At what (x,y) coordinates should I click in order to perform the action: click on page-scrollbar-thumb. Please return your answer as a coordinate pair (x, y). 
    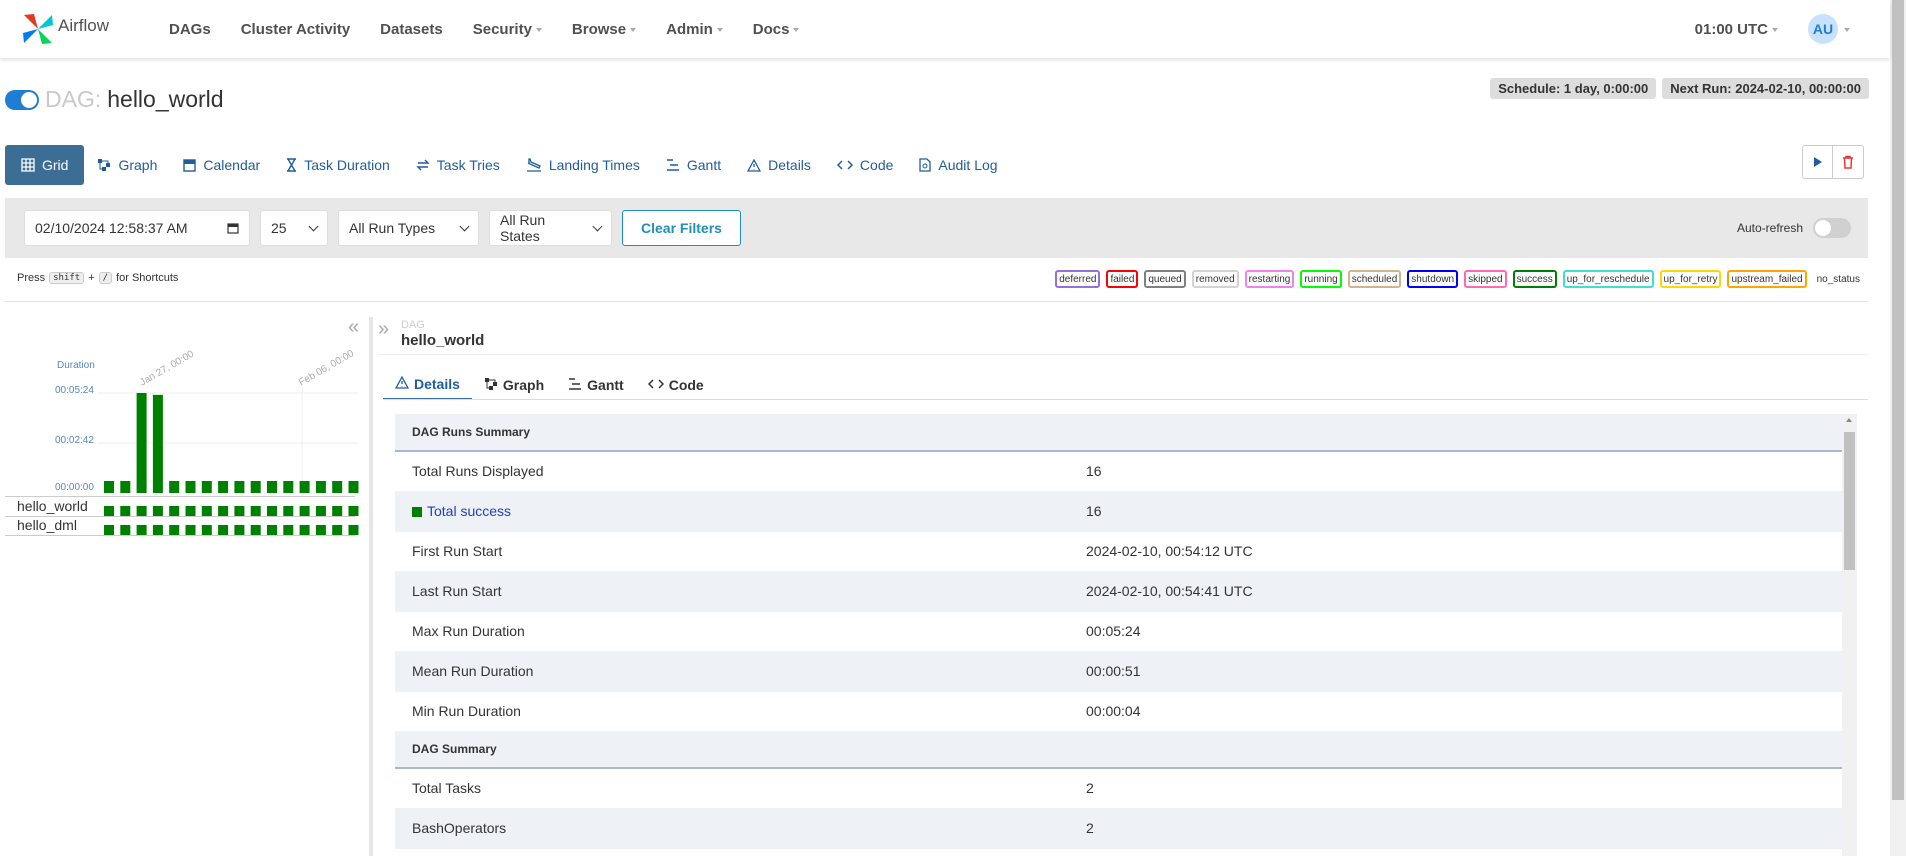
    Looking at the image, I should click on (1898, 400).